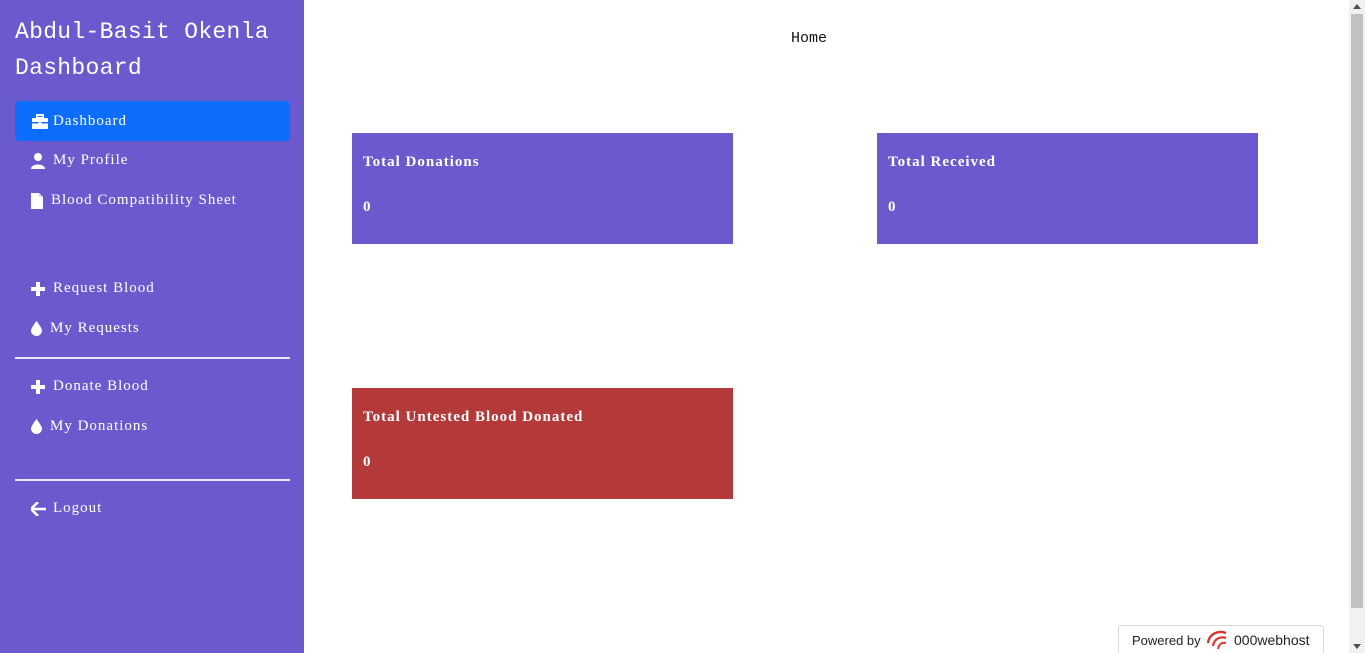  Describe the element at coordinates (152, 160) in the screenshot. I see `sidebar-item-my-profile: My Profile` at that location.